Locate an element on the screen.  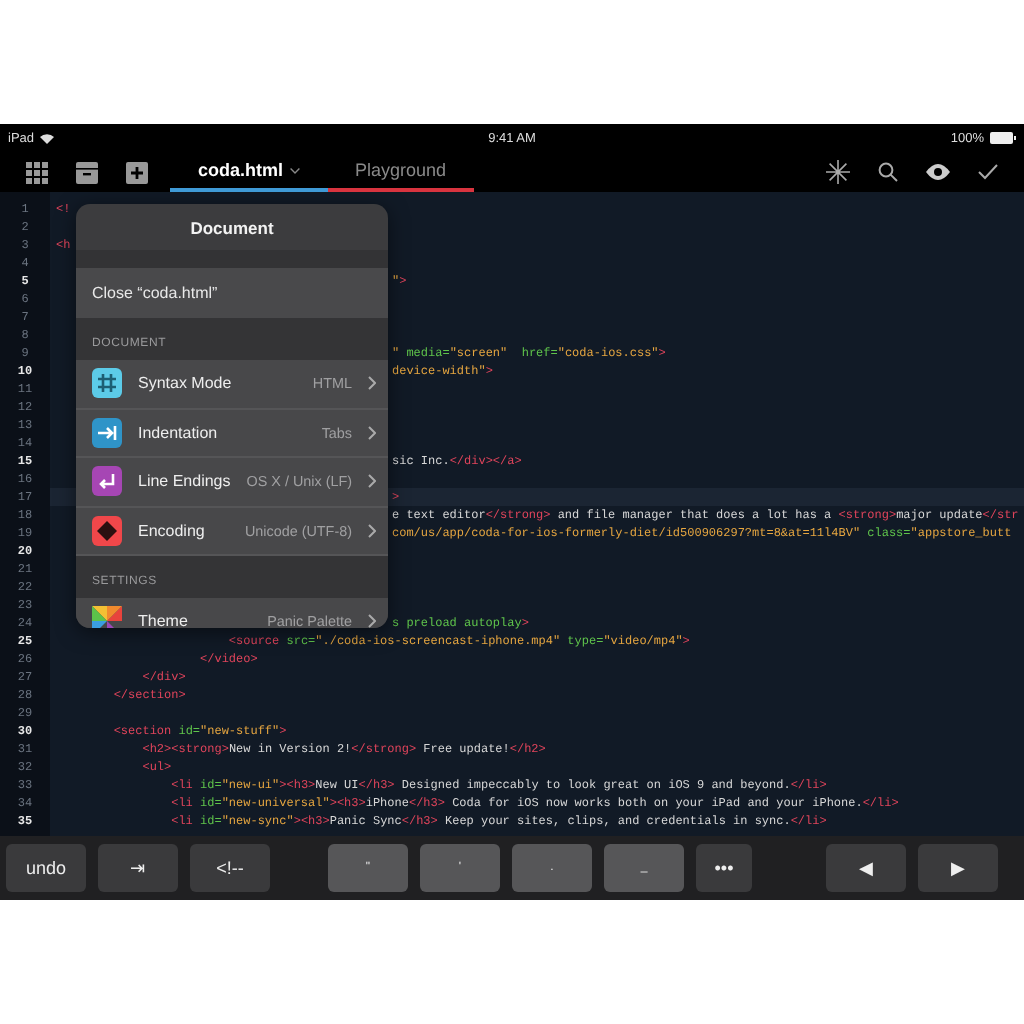
checkmark-icon is located at coordinates (987, 172).